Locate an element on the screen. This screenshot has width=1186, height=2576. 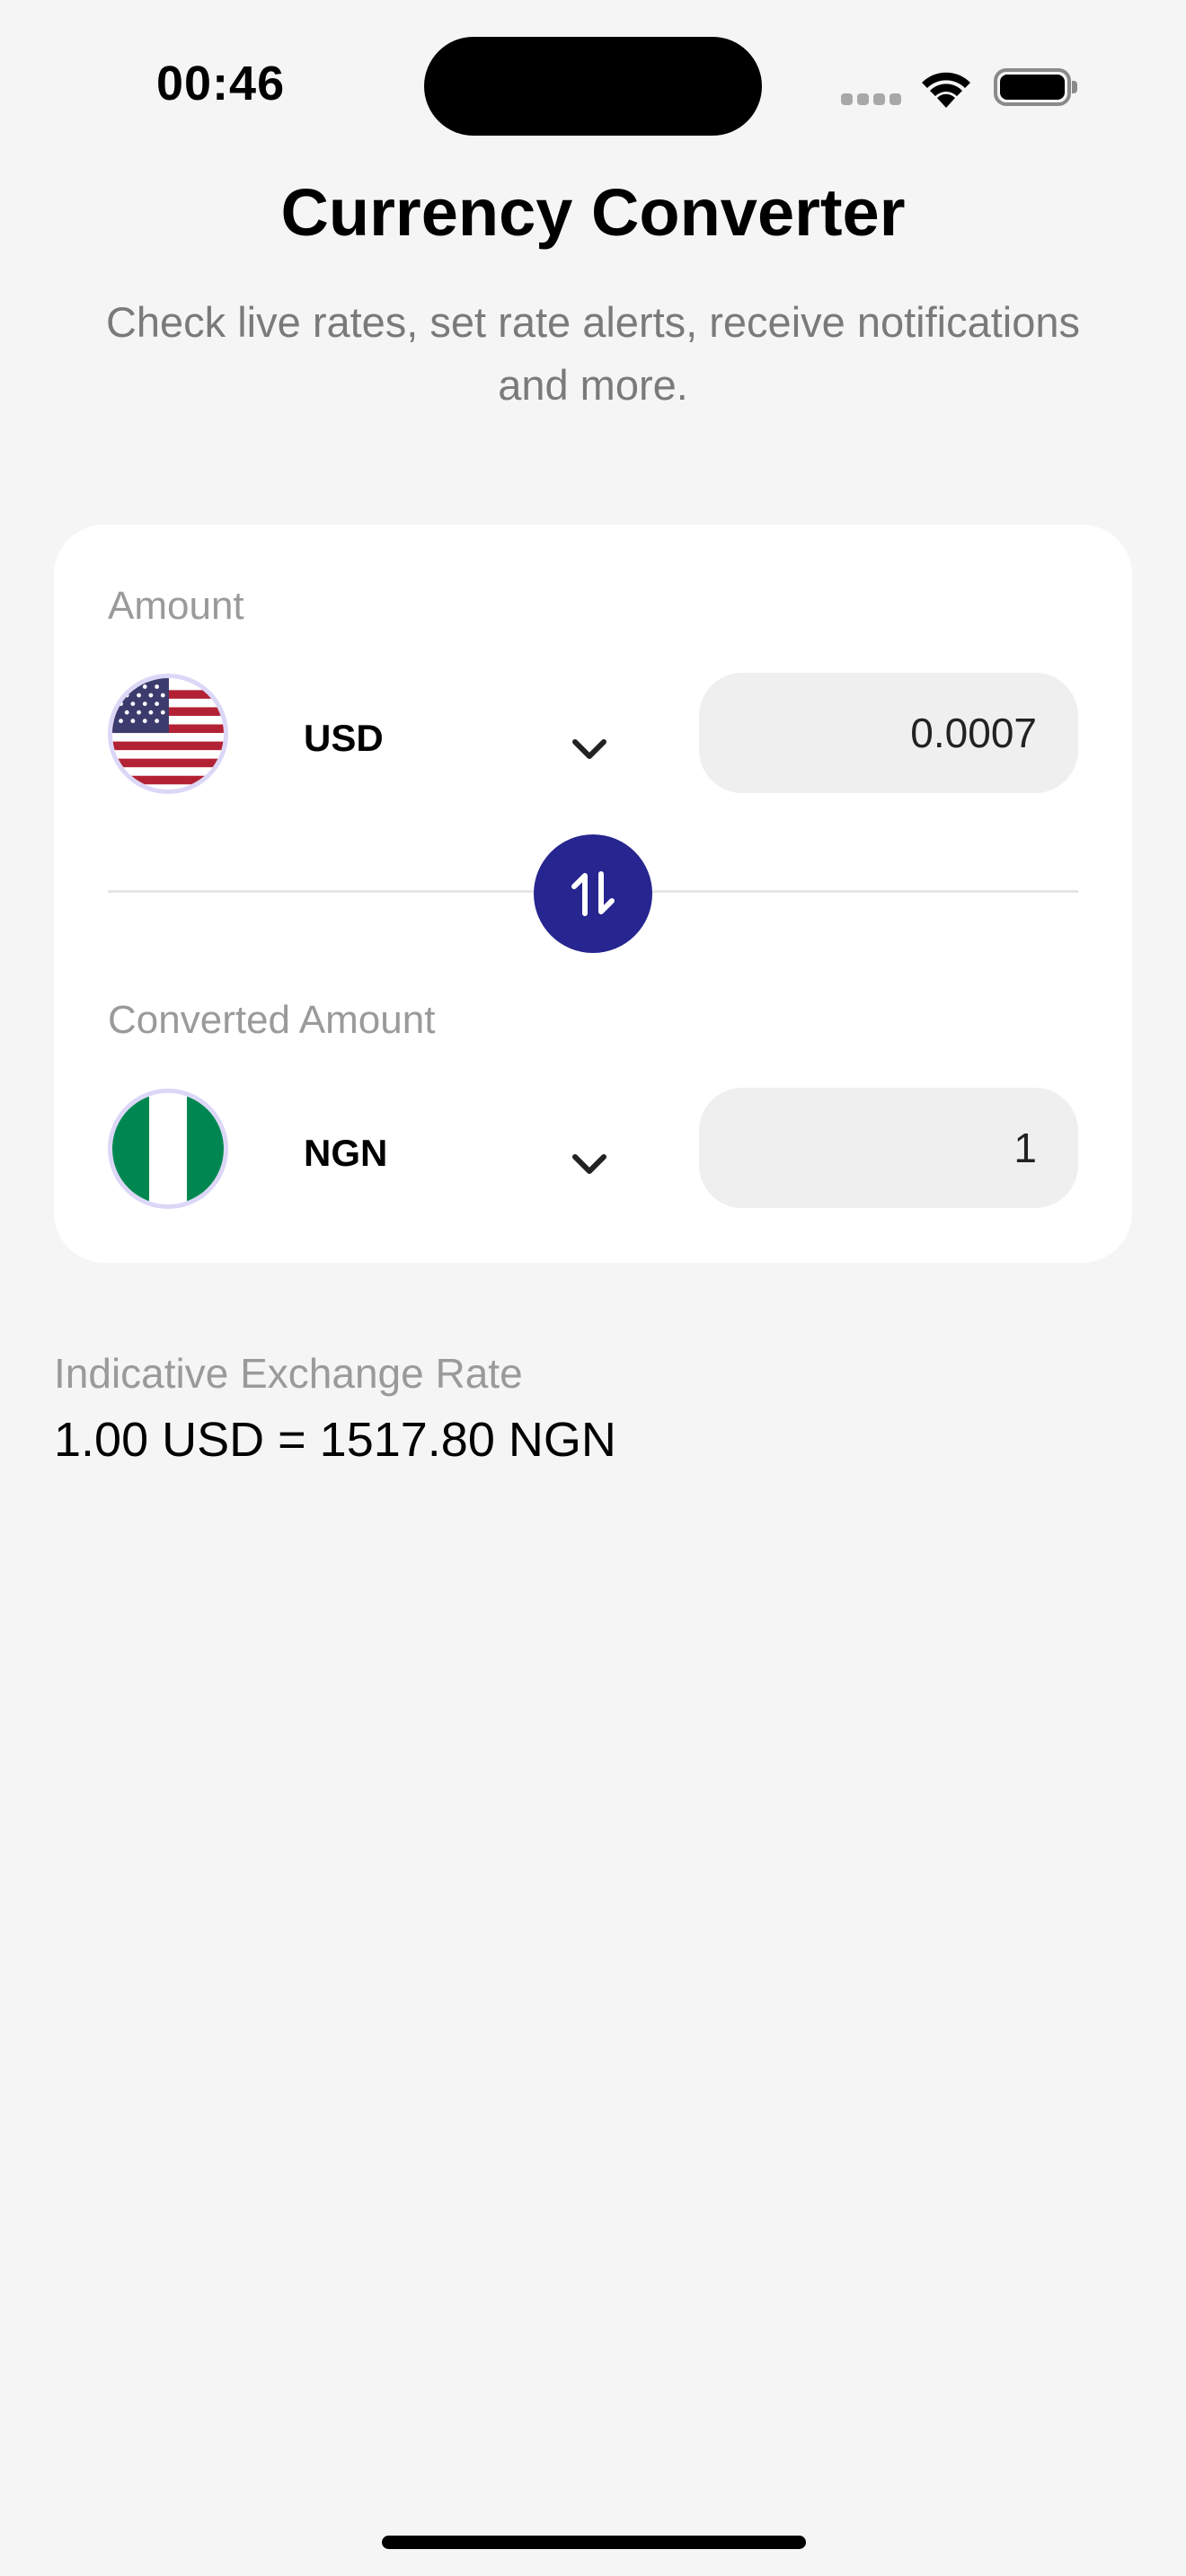
amount-label: Amount is located at coordinates (176, 606).